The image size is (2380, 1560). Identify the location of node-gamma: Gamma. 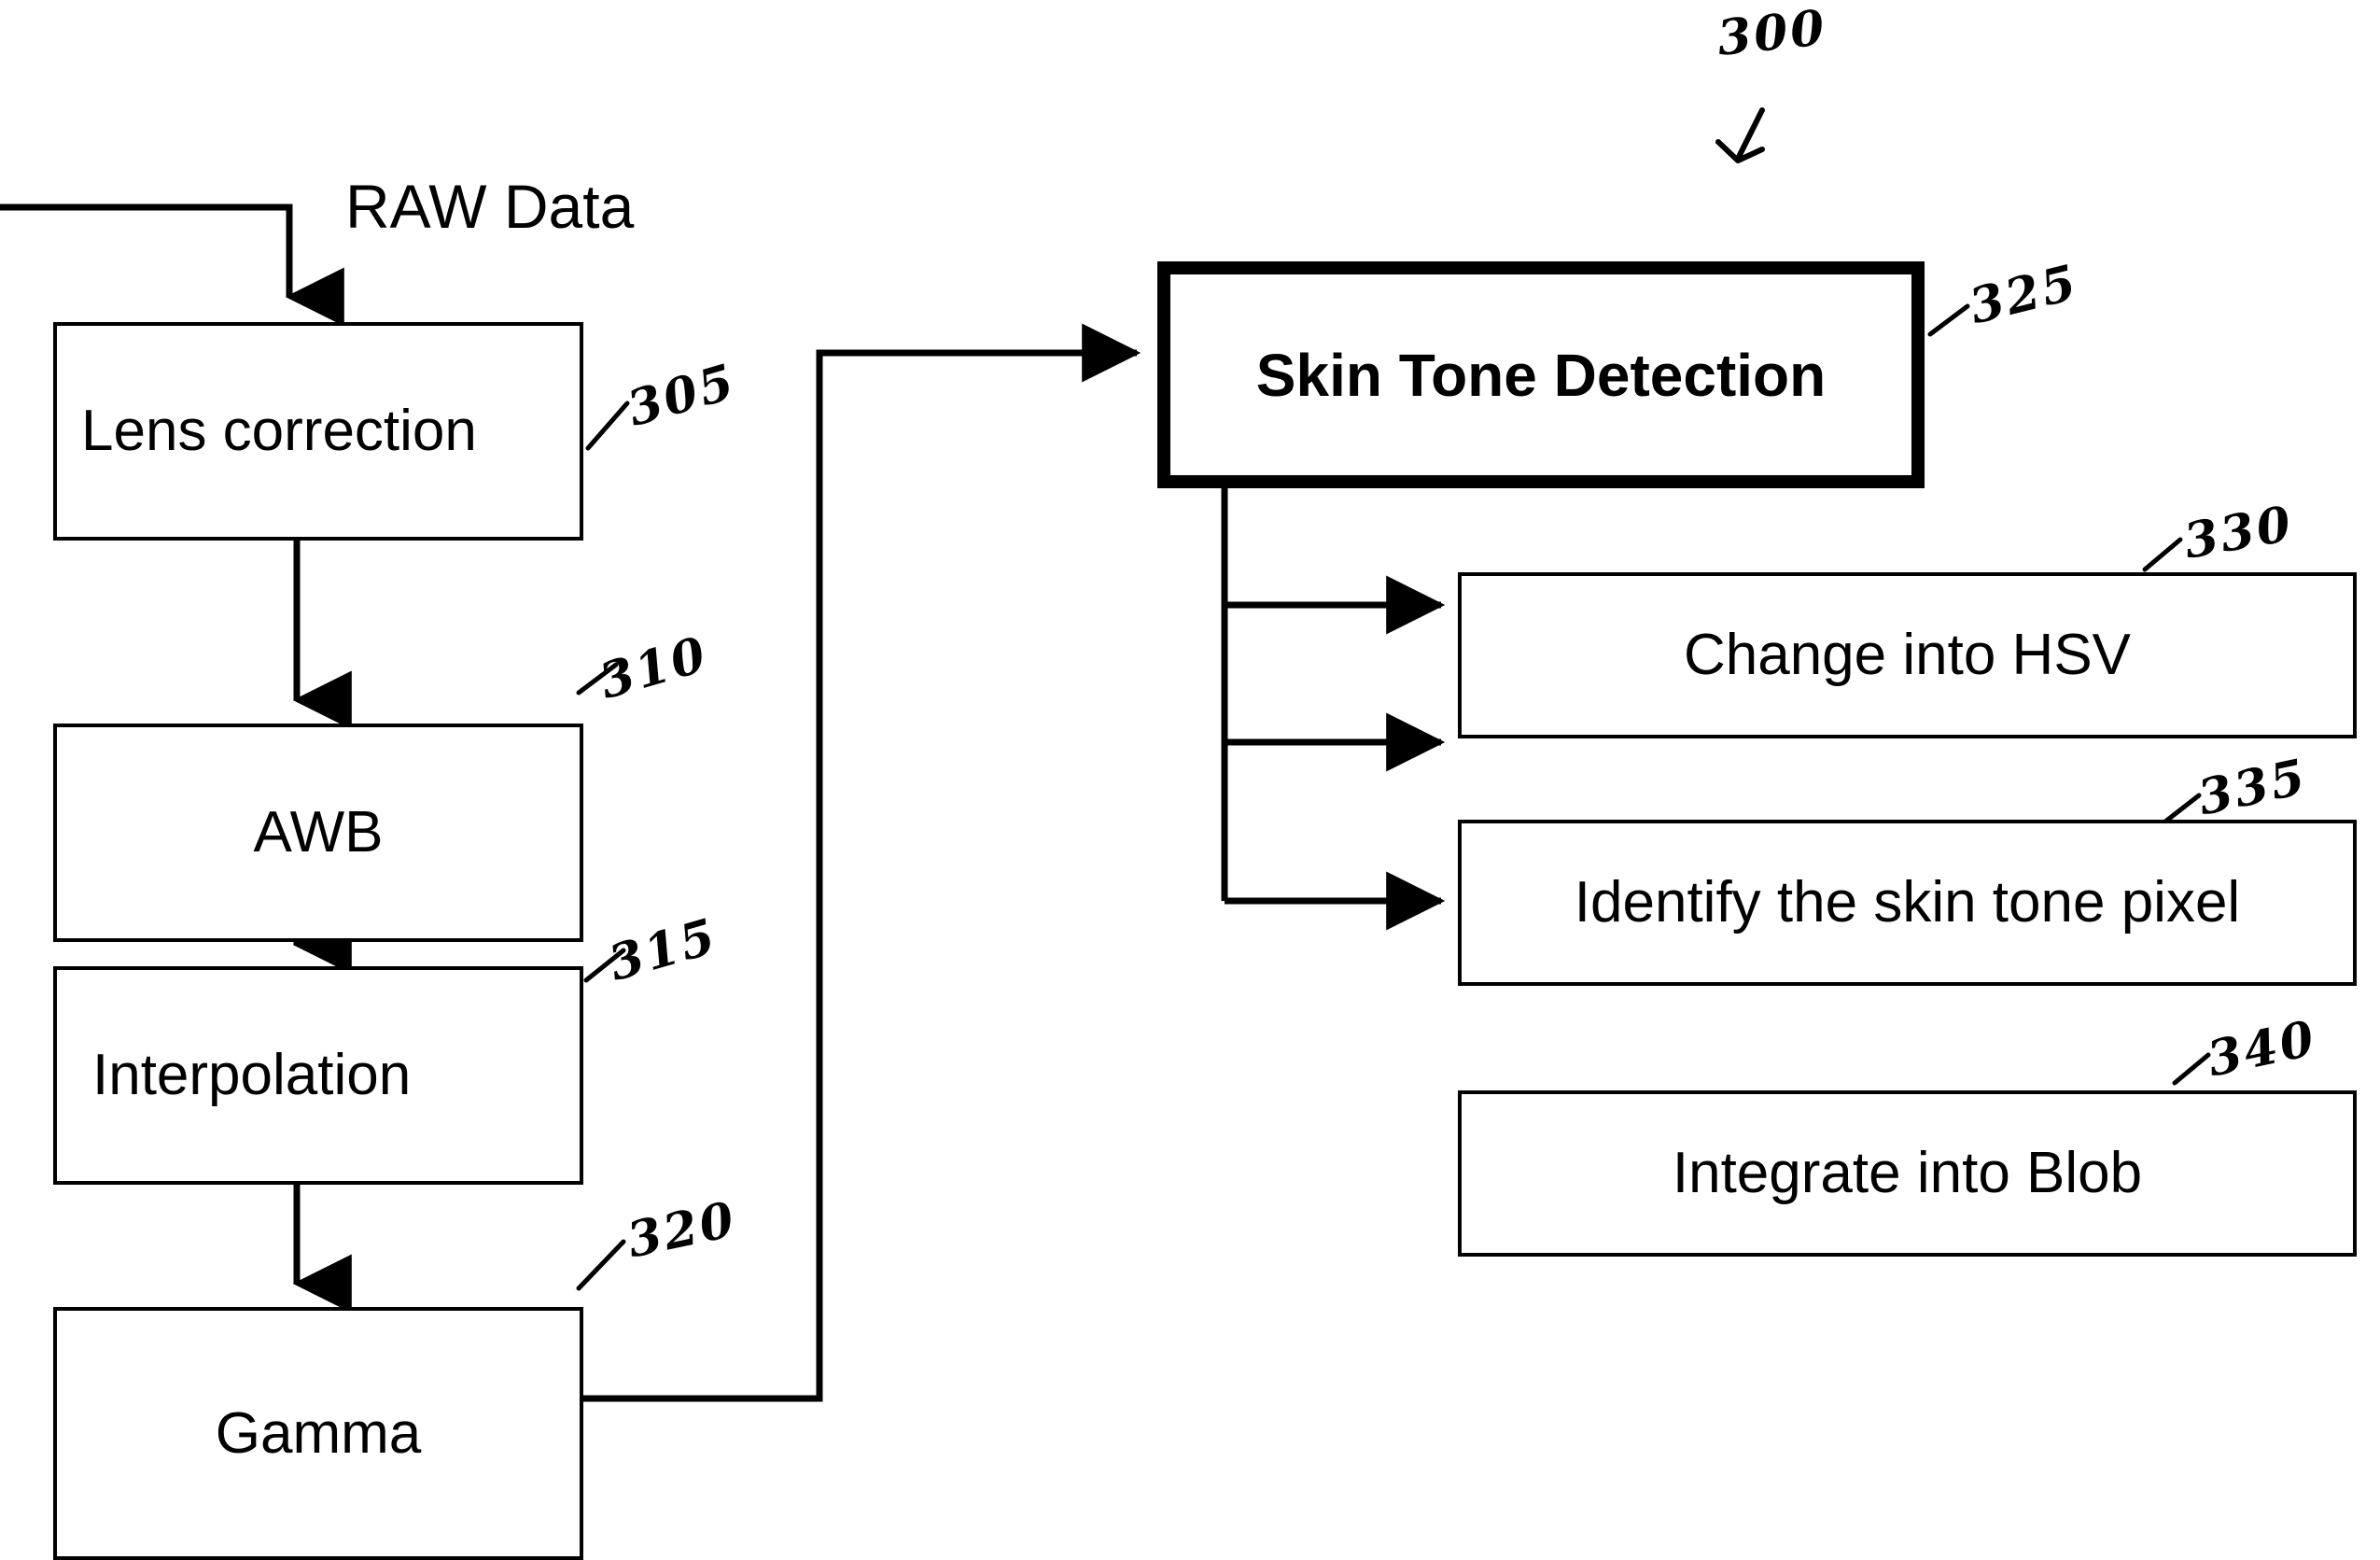
(318, 1433).